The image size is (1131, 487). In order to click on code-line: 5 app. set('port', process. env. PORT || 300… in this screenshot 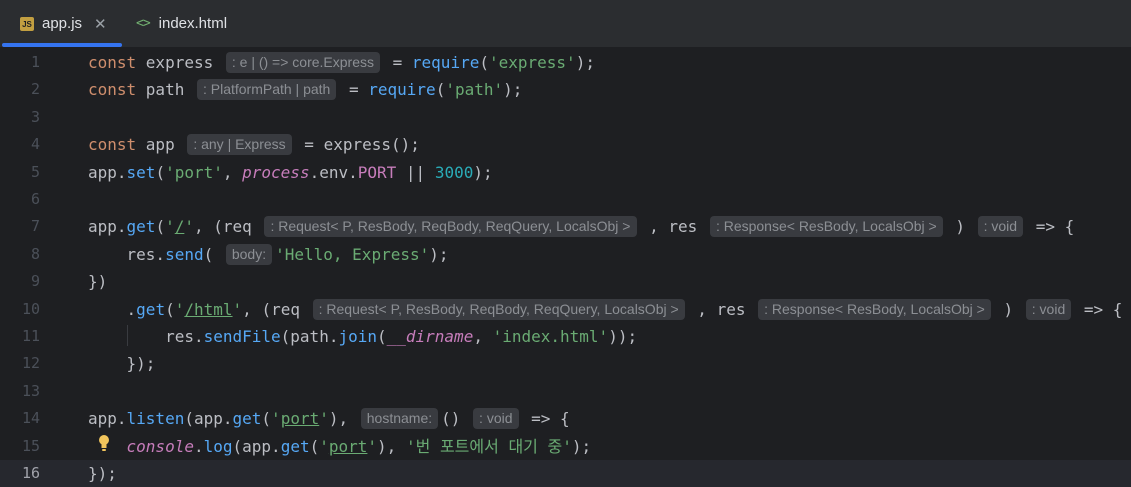, I will do `click(565, 172)`.